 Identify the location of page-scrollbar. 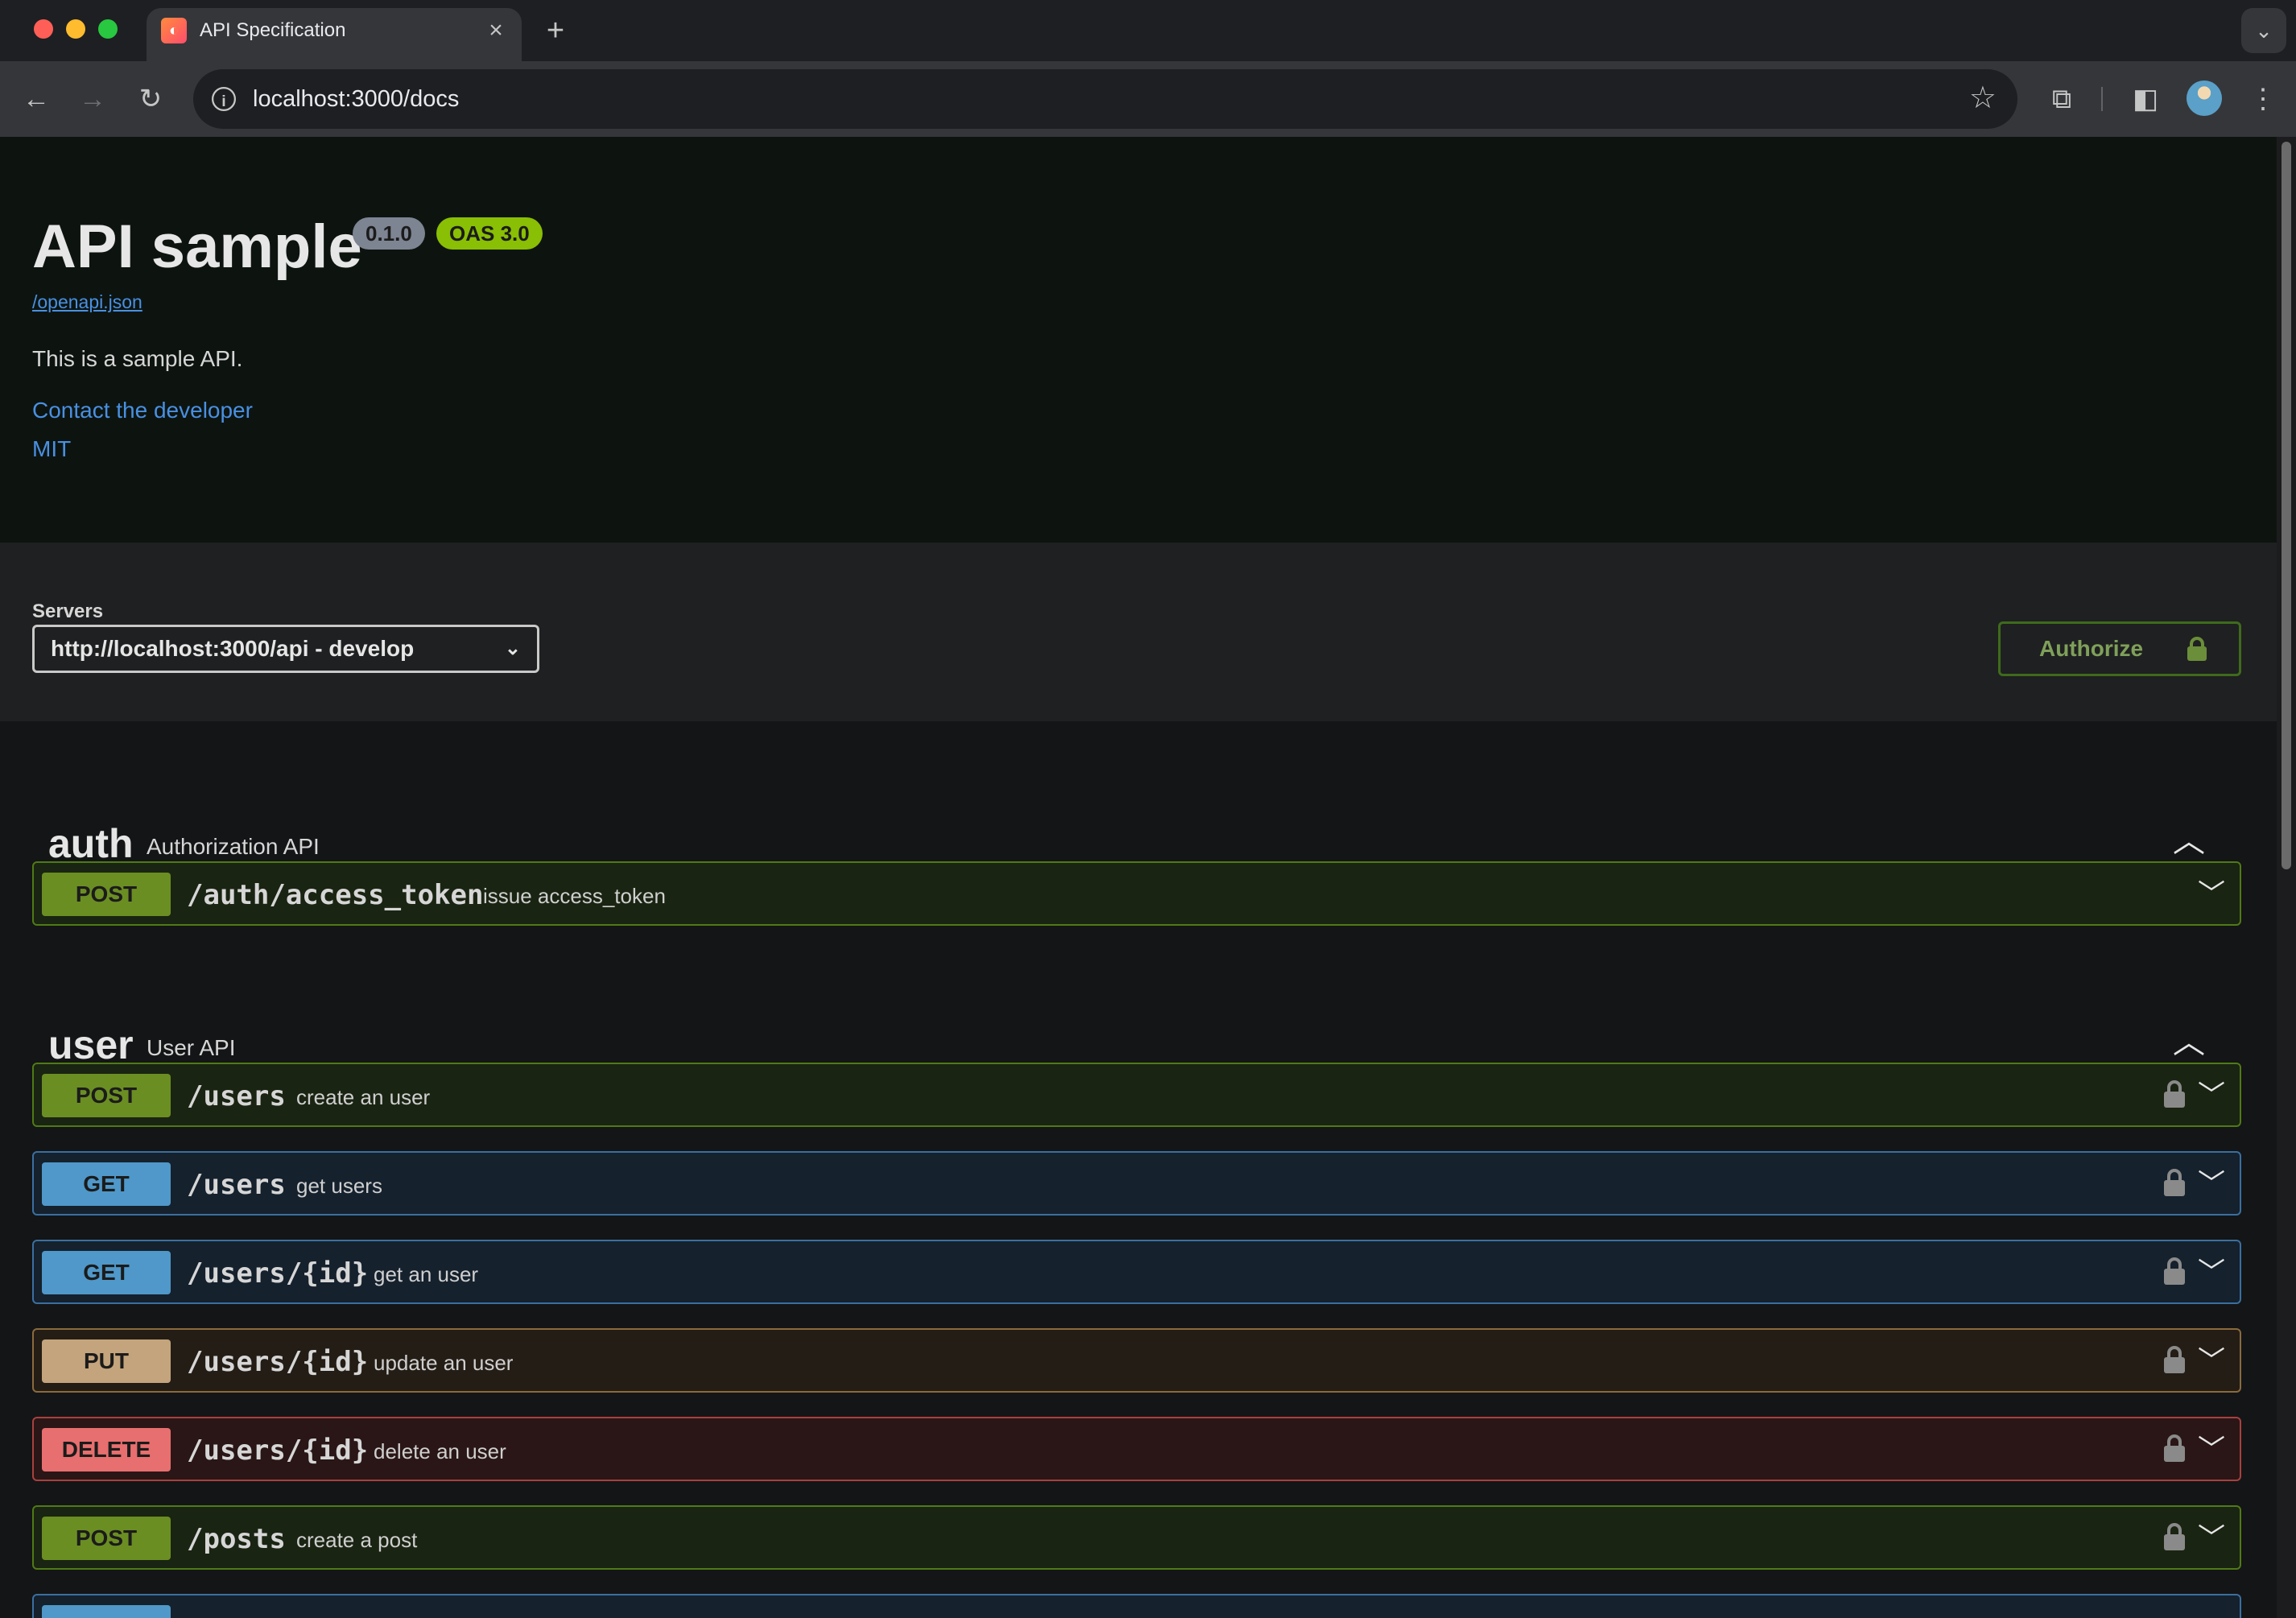
(2286, 878).